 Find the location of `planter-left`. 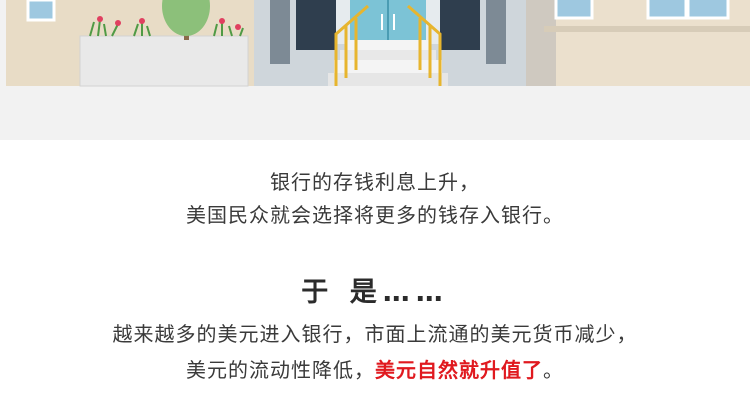

planter-left is located at coordinates (164, 61).